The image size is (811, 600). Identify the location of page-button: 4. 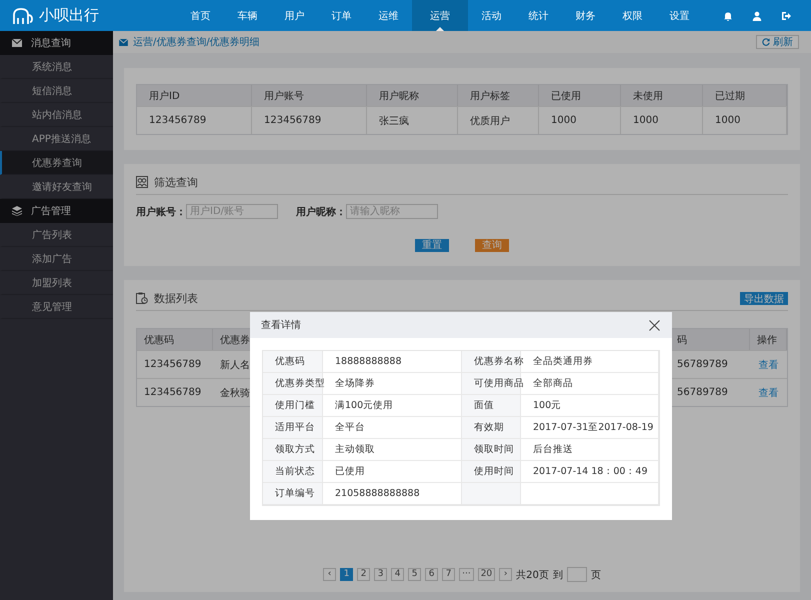
(397, 574).